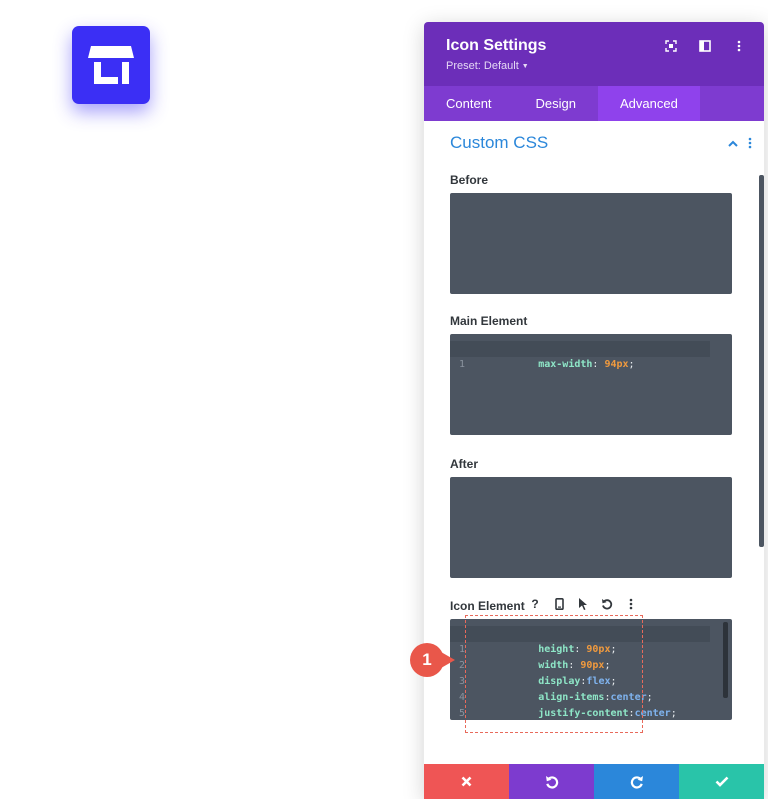 This screenshot has width=768, height=799. I want to click on close-icon, so click(466, 781).